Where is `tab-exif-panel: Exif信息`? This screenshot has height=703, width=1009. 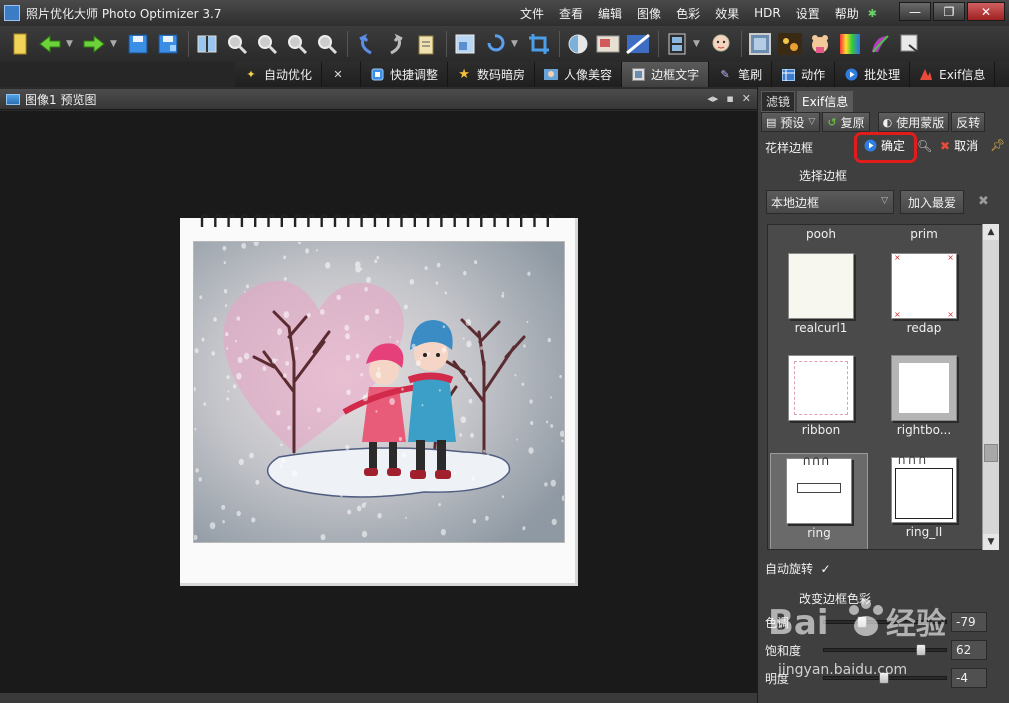
tab-exif-panel: Exif信息 is located at coordinates (825, 101).